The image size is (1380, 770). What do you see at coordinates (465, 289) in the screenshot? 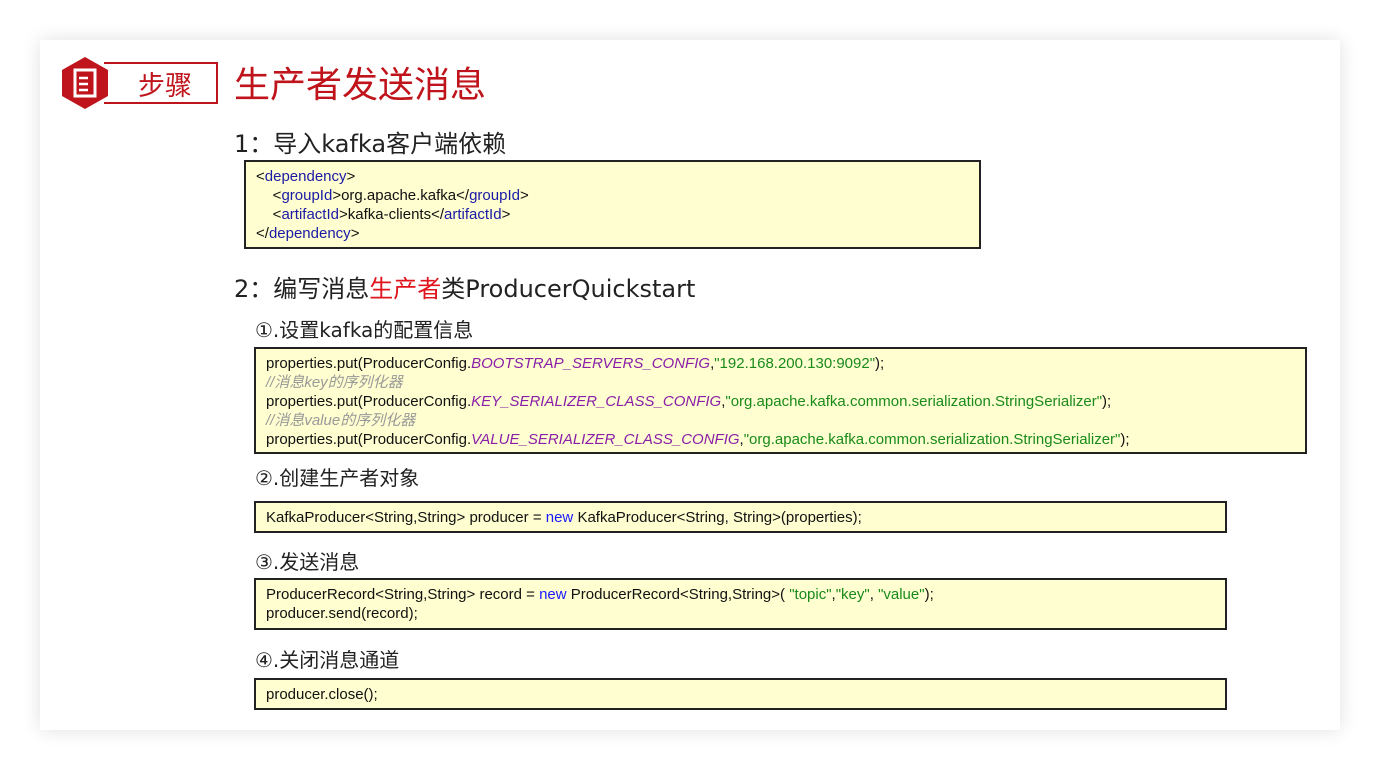
I see `step2-heading: 2：编写消息生产者类ProducerQuickstart` at bounding box center [465, 289].